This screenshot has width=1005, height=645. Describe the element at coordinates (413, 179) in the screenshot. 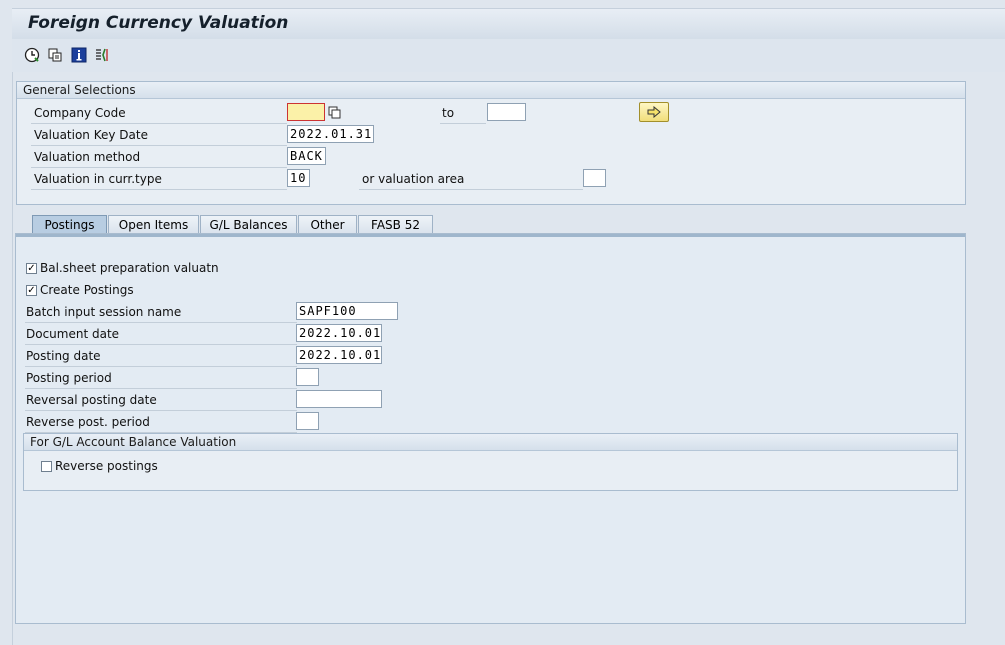

I see `valuation-area-label: or valuation area` at that location.